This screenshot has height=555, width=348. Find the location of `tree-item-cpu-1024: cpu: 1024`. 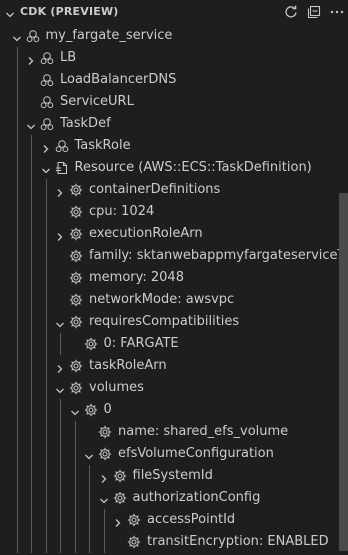

tree-item-cpu-1024: cpu: 1024 is located at coordinates (174, 212).